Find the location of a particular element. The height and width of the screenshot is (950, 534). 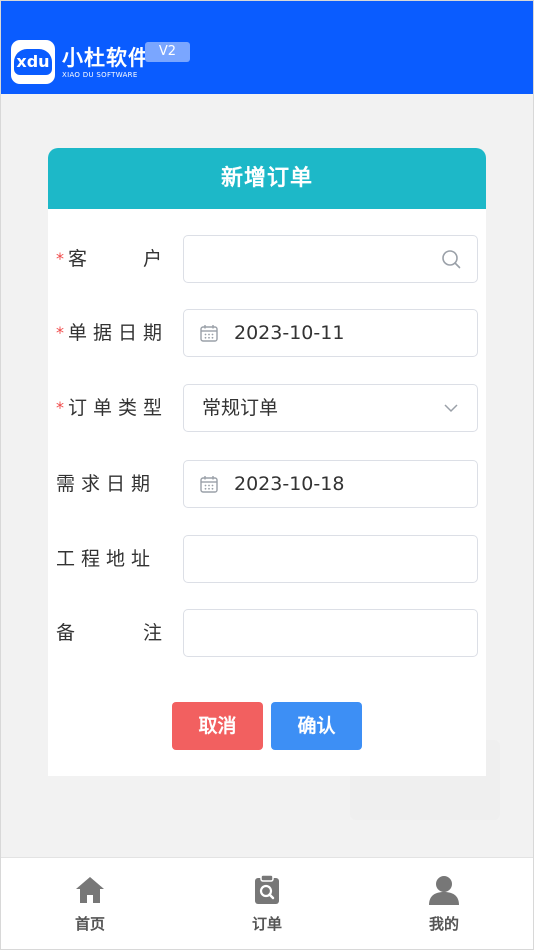

document-date-row: * 单据日期 2023-10-11 is located at coordinates (267, 333).